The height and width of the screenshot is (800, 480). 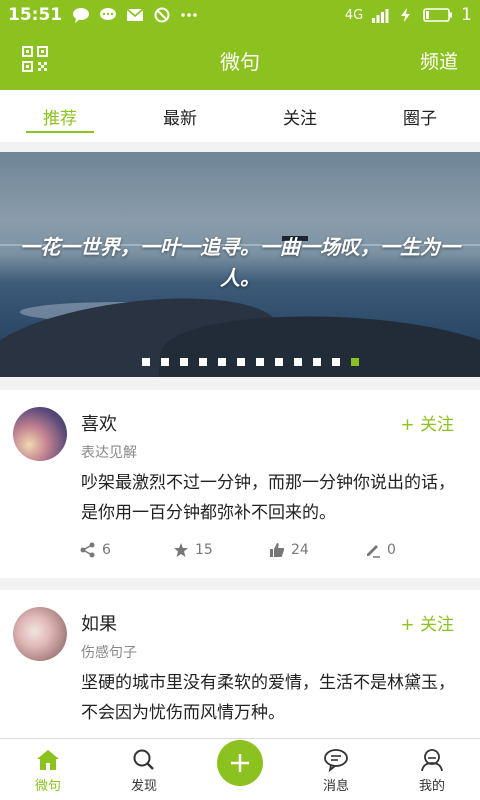 I want to click on charging-icon, so click(x=406, y=15).